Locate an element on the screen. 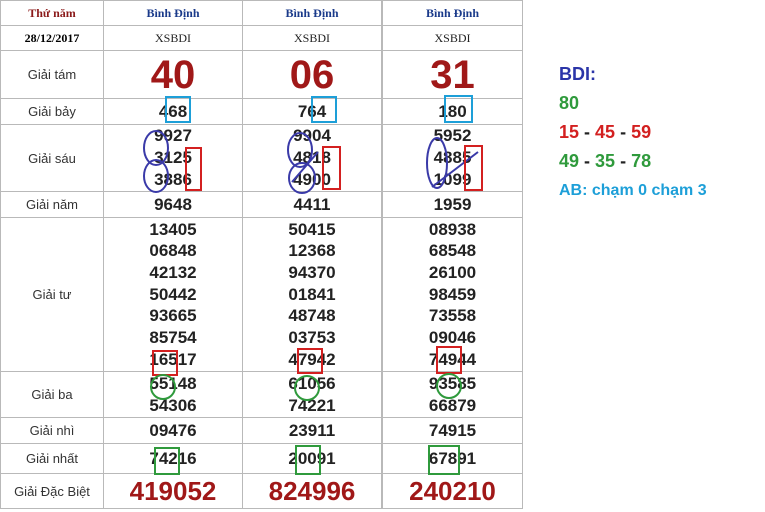 This screenshot has height=512, width=765. prize-number: 01841 is located at coordinates (312, 294).